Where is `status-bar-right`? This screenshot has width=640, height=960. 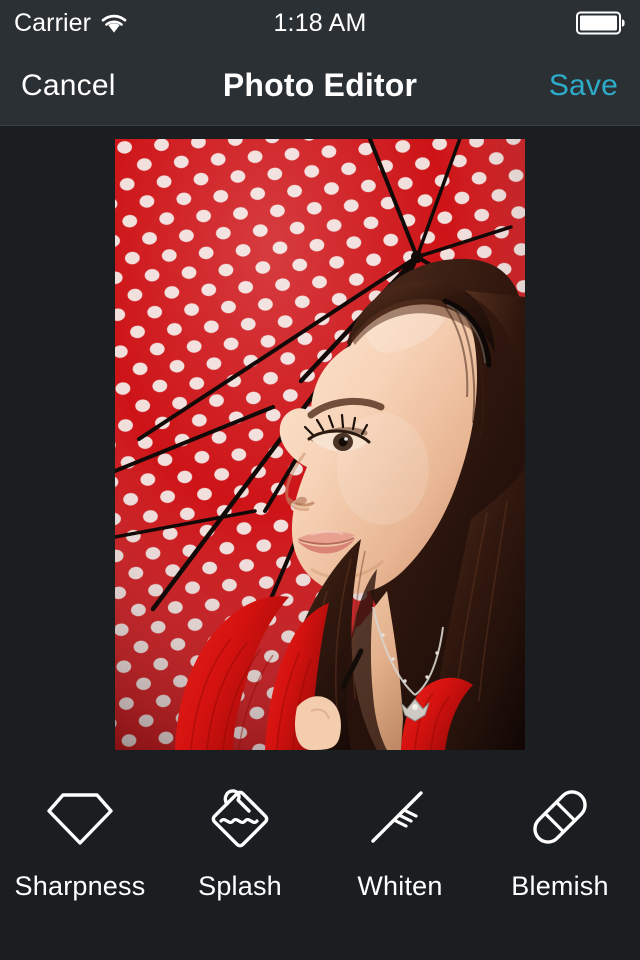 status-bar-right is located at coordinates (496, 23).